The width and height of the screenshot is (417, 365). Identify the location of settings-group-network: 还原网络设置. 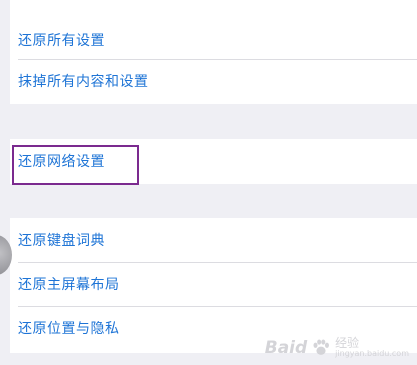
(213, 161).